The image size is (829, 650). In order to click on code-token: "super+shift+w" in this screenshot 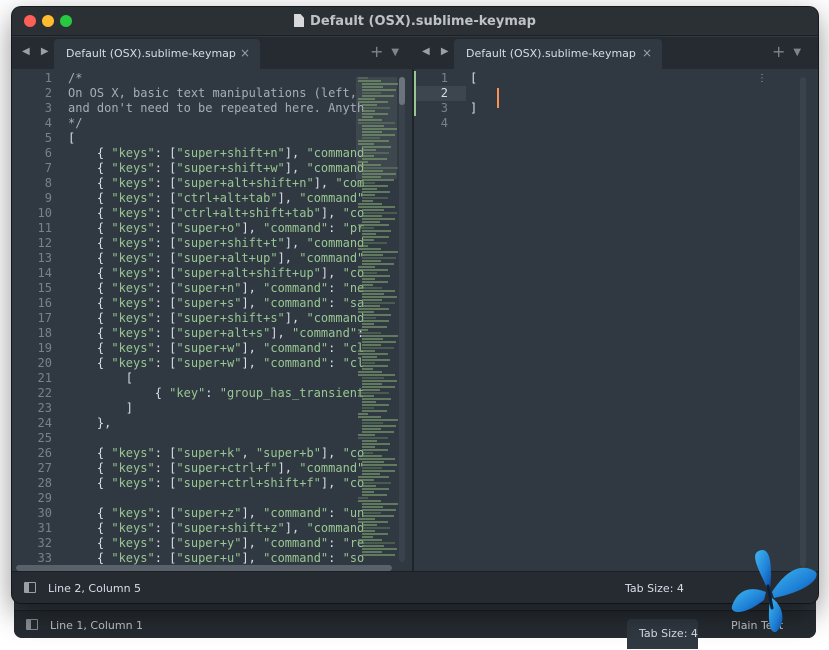, I will do `click(230, 168)`.